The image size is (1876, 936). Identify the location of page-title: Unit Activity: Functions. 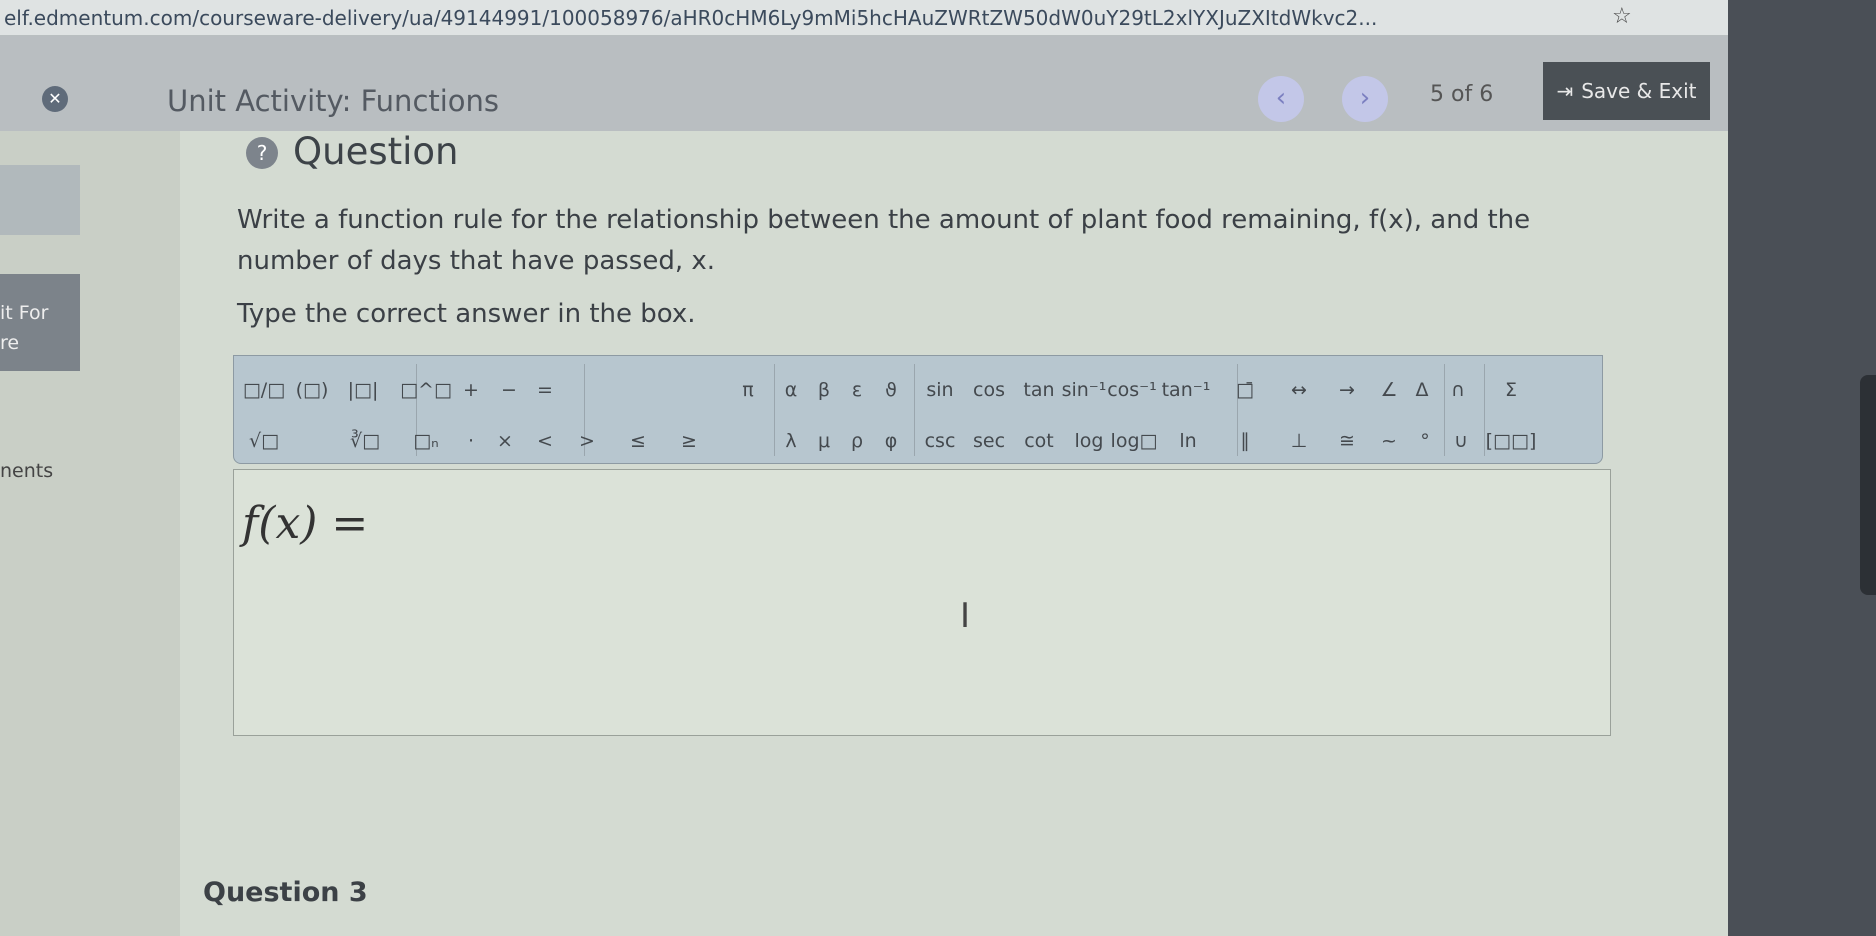
(333, 101).